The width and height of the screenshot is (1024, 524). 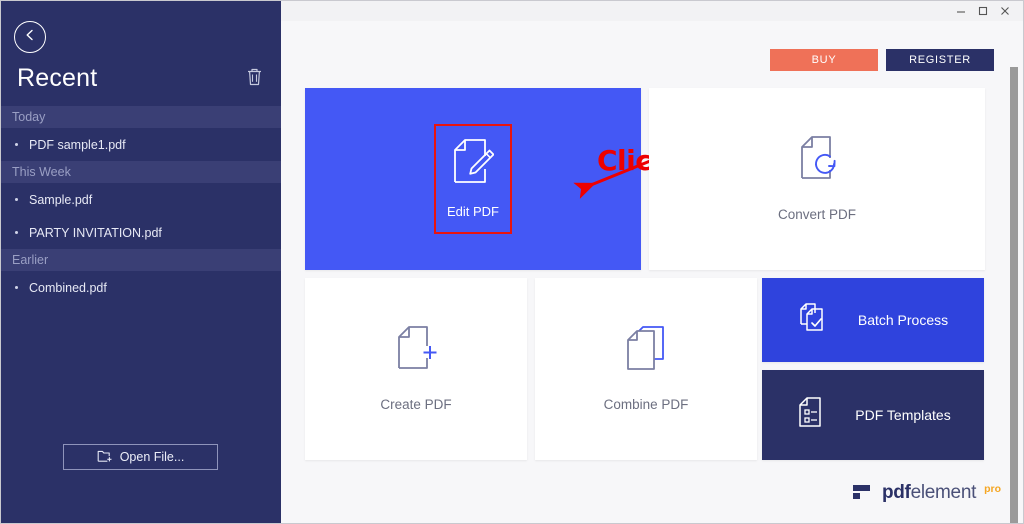 I want to click on tile-convert-pdf: Convert PDF, so click(x=817, y=179).